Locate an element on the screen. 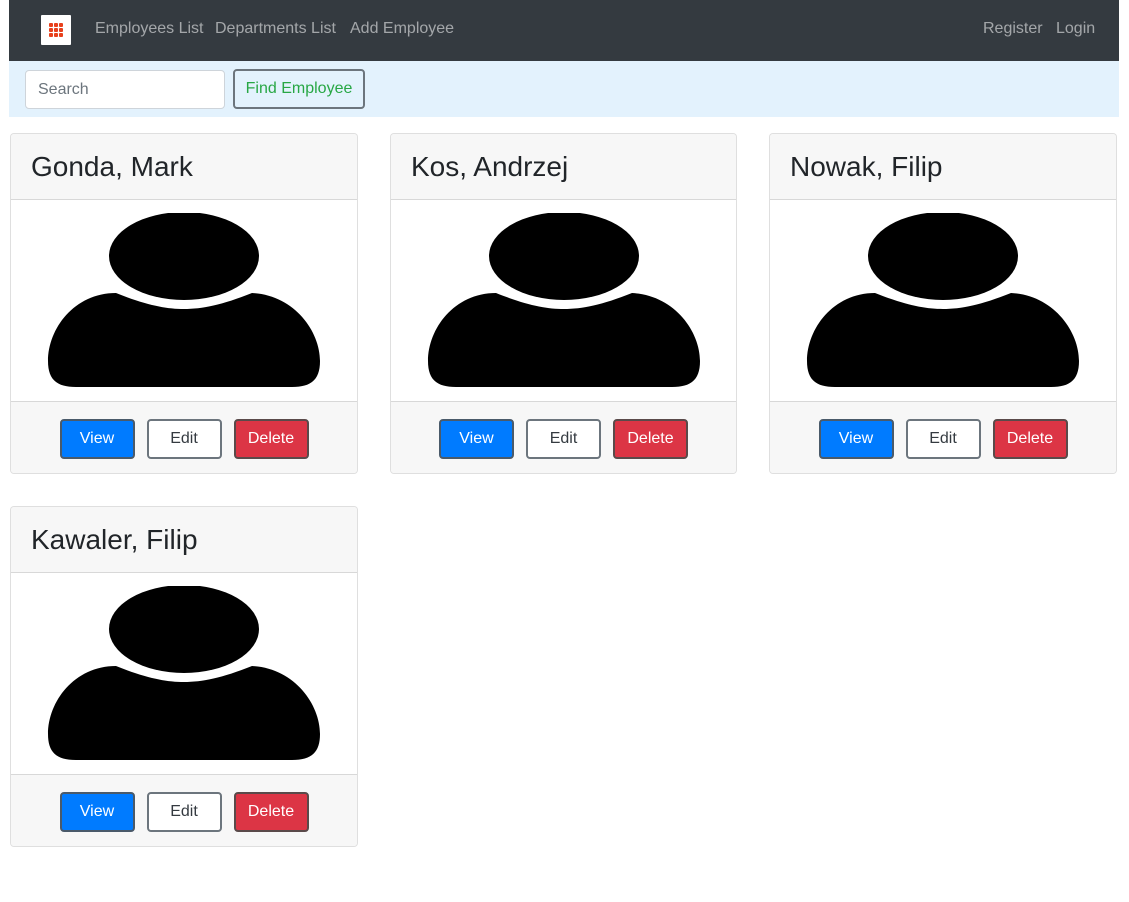 The width and height of the screenshot is (1129, 902). card-header: Nowak, Filip is located at coordinates (943, 167).